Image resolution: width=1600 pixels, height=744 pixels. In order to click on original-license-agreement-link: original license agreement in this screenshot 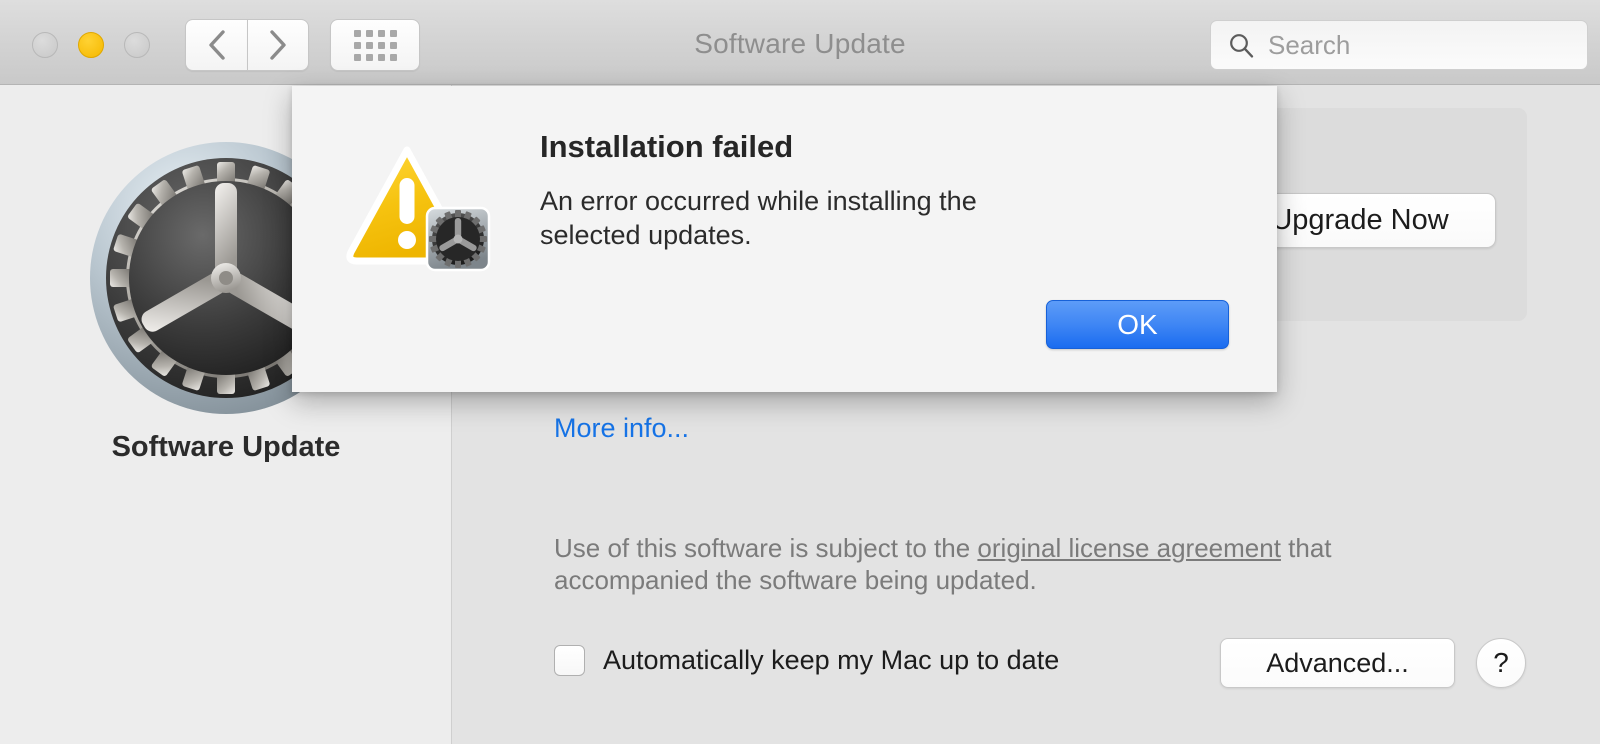, I will do `click(1129, 548)`.